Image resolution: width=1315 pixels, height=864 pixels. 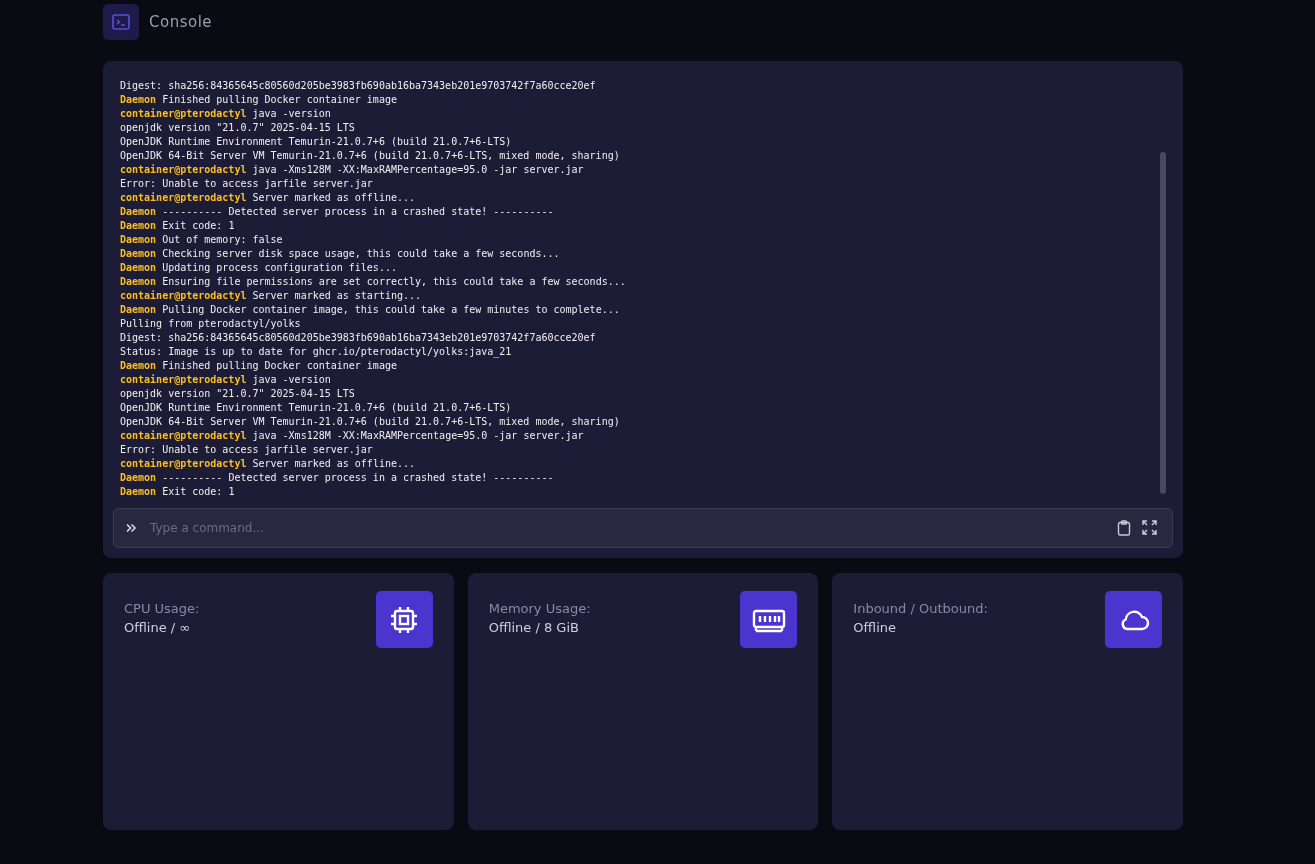 What do you see at coordinates (211, 324) in the screenshot?
I see `console-line: Pulling from pterodactyl/yolks` at bounding box center [211, 324].